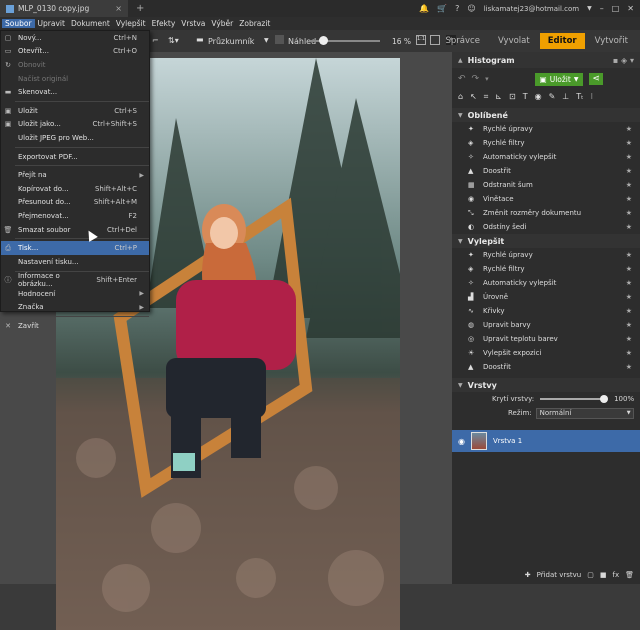 The height and width of the screenshot is (630, 640). What do you see at coordinates (75, 294) in the screenshot?
I see `menu-item-hodnoceni: Hodnocení ▶` at bounding box center [75, 294].